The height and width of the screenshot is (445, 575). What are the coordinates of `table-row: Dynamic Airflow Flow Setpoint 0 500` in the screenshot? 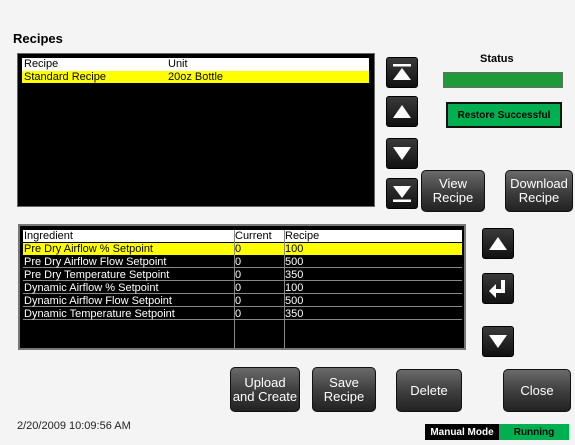 It's located at (242, 301).